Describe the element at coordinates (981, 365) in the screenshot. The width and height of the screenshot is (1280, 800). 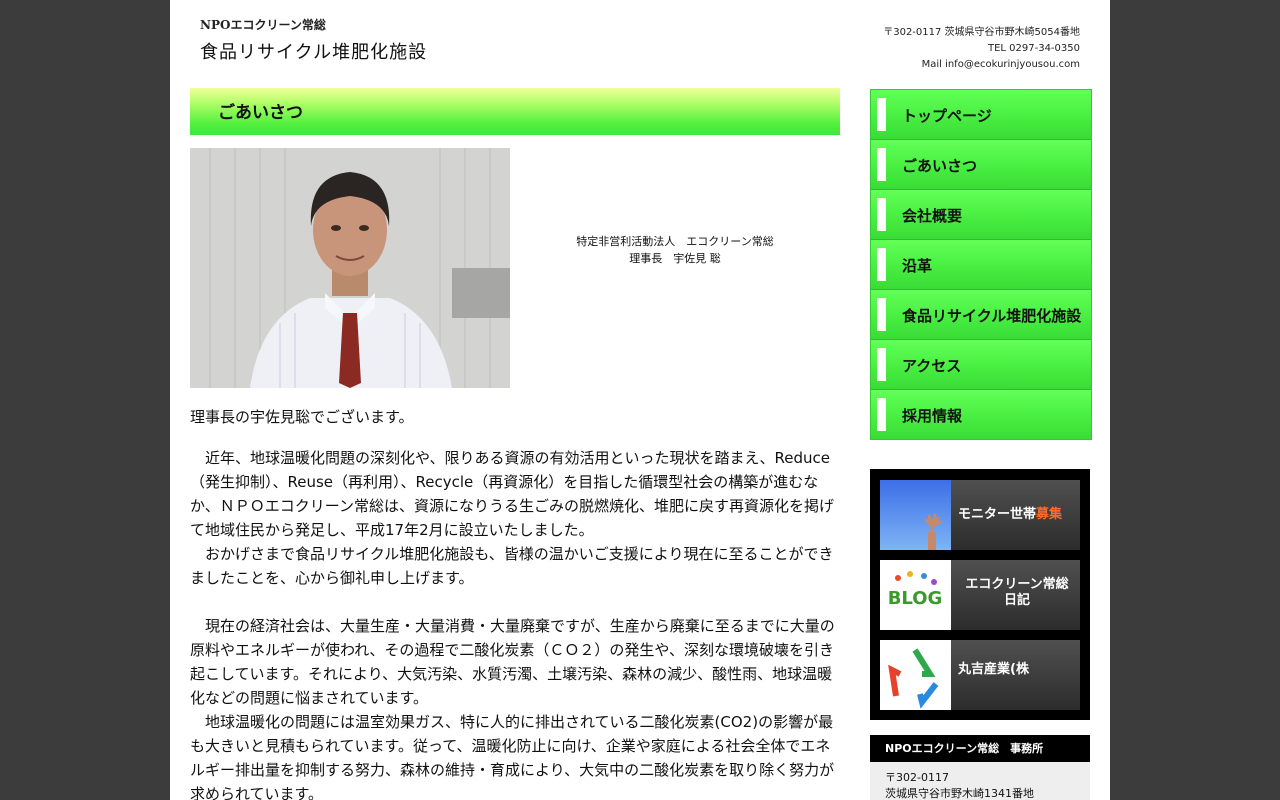
I see `nav-item-access: アクセス` at that location.